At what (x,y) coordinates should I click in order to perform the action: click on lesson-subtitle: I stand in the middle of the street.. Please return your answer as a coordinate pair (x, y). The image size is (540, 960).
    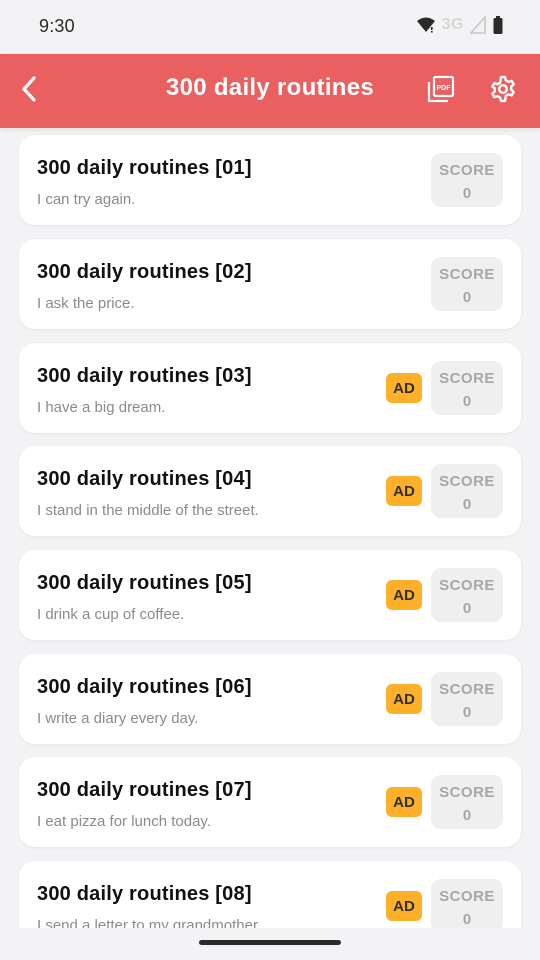
    Looking at the image, I should click on (148, 510).